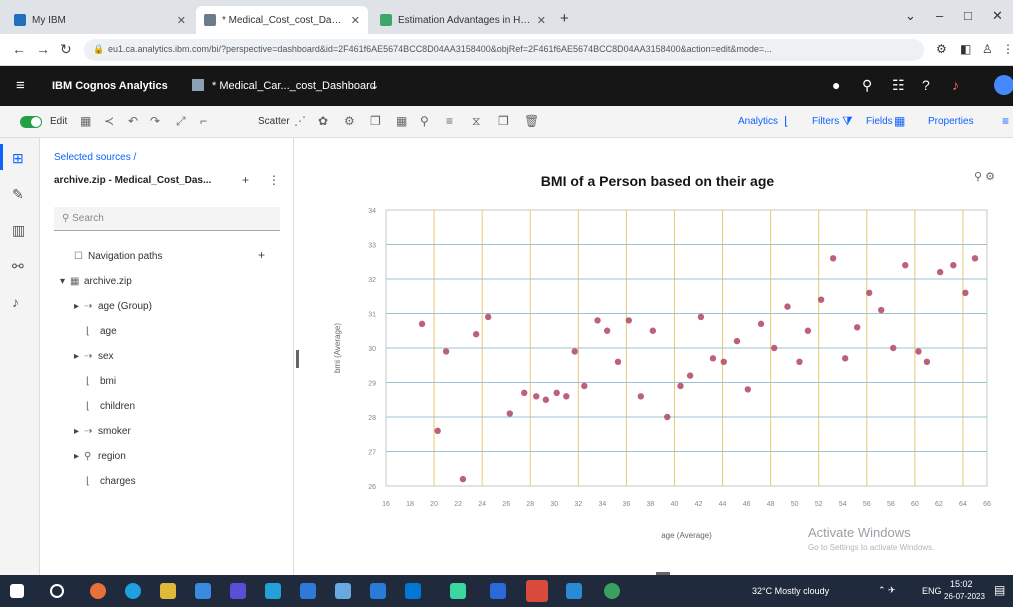 The image size is (1013, 607). I want to click on breadcrumb: Selected sources /, so click(95, 157).